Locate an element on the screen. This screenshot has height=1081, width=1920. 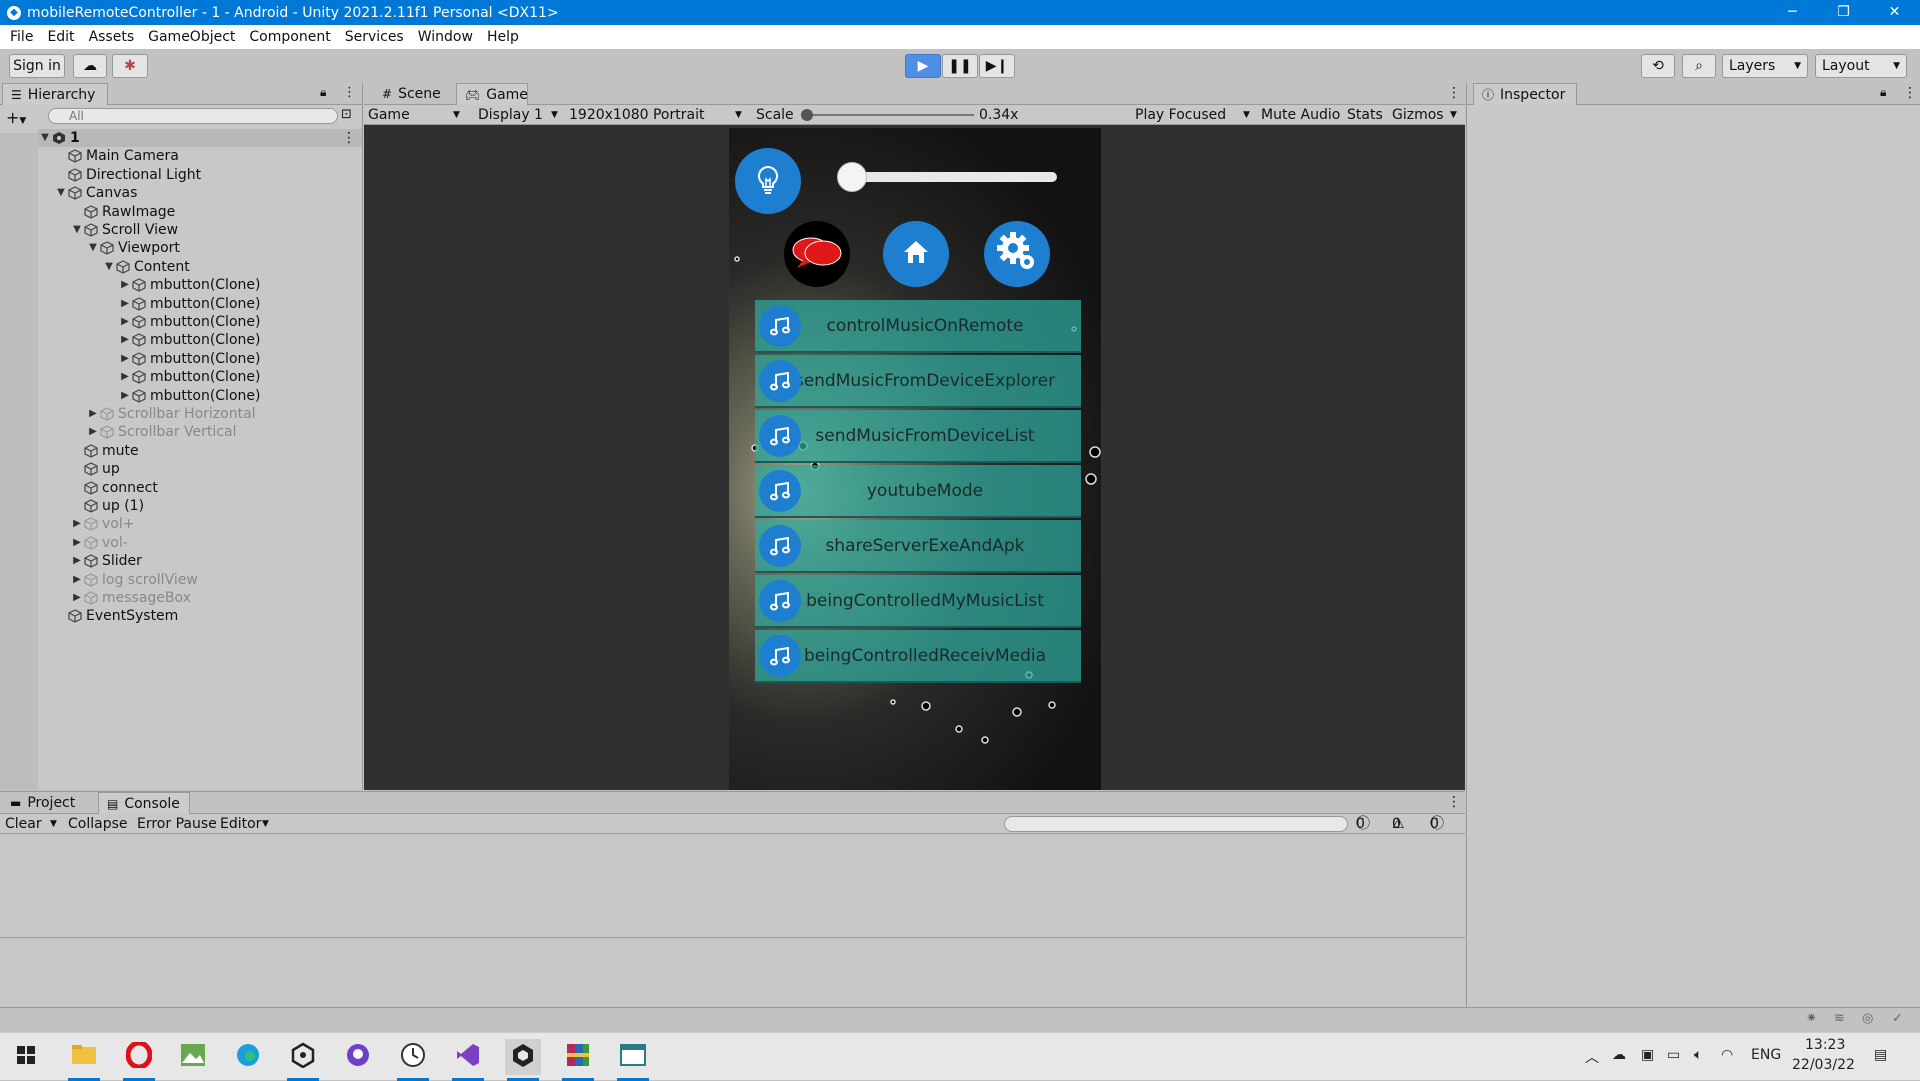
tab-scene: # Scene is located at coordinates (414, 94).